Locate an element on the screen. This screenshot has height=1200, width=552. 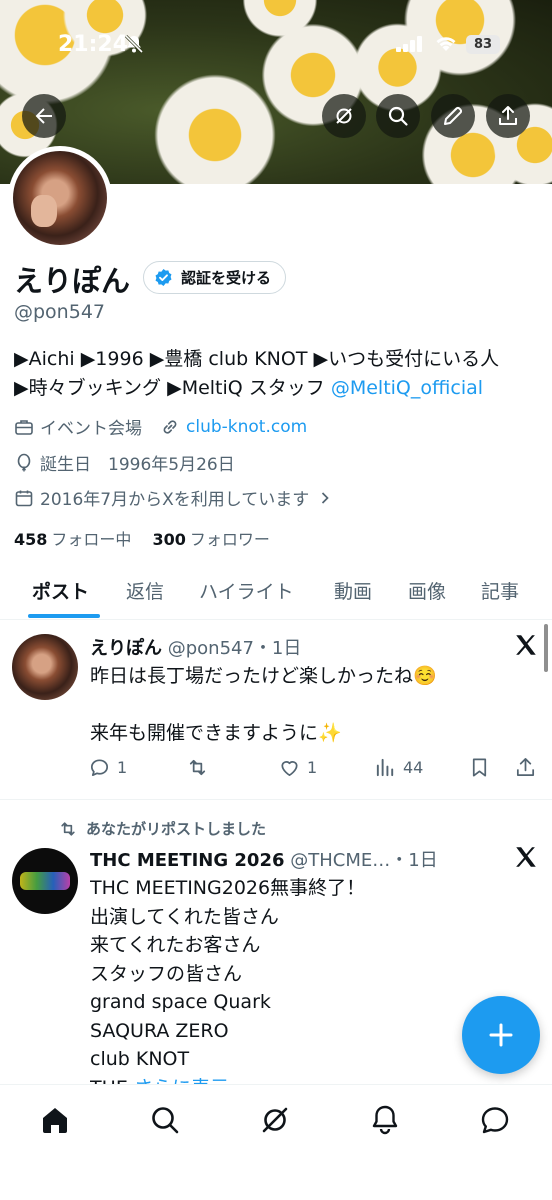
profile-avatar is located at coordinates (60, 198).